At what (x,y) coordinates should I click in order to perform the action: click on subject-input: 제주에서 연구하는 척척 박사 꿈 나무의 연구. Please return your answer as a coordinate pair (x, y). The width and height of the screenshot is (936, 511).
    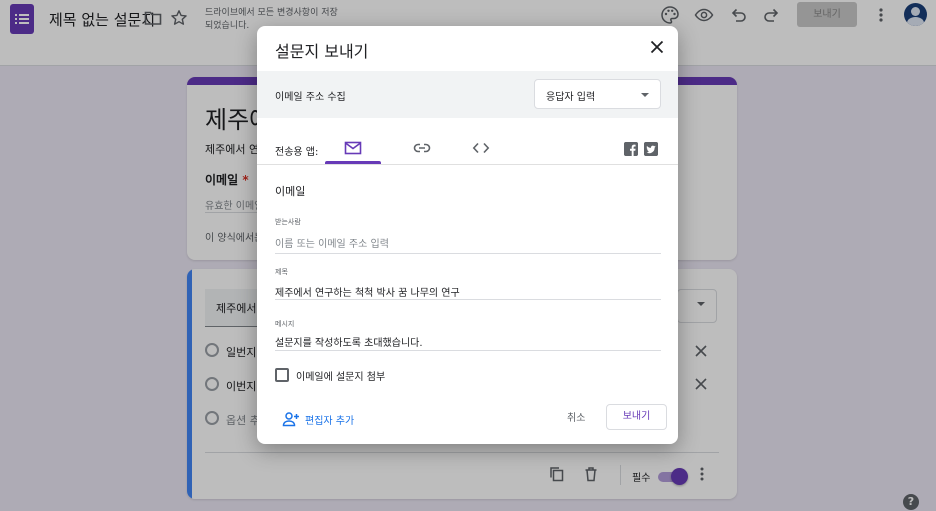
    Looking at the image, I should click on (367, 291).